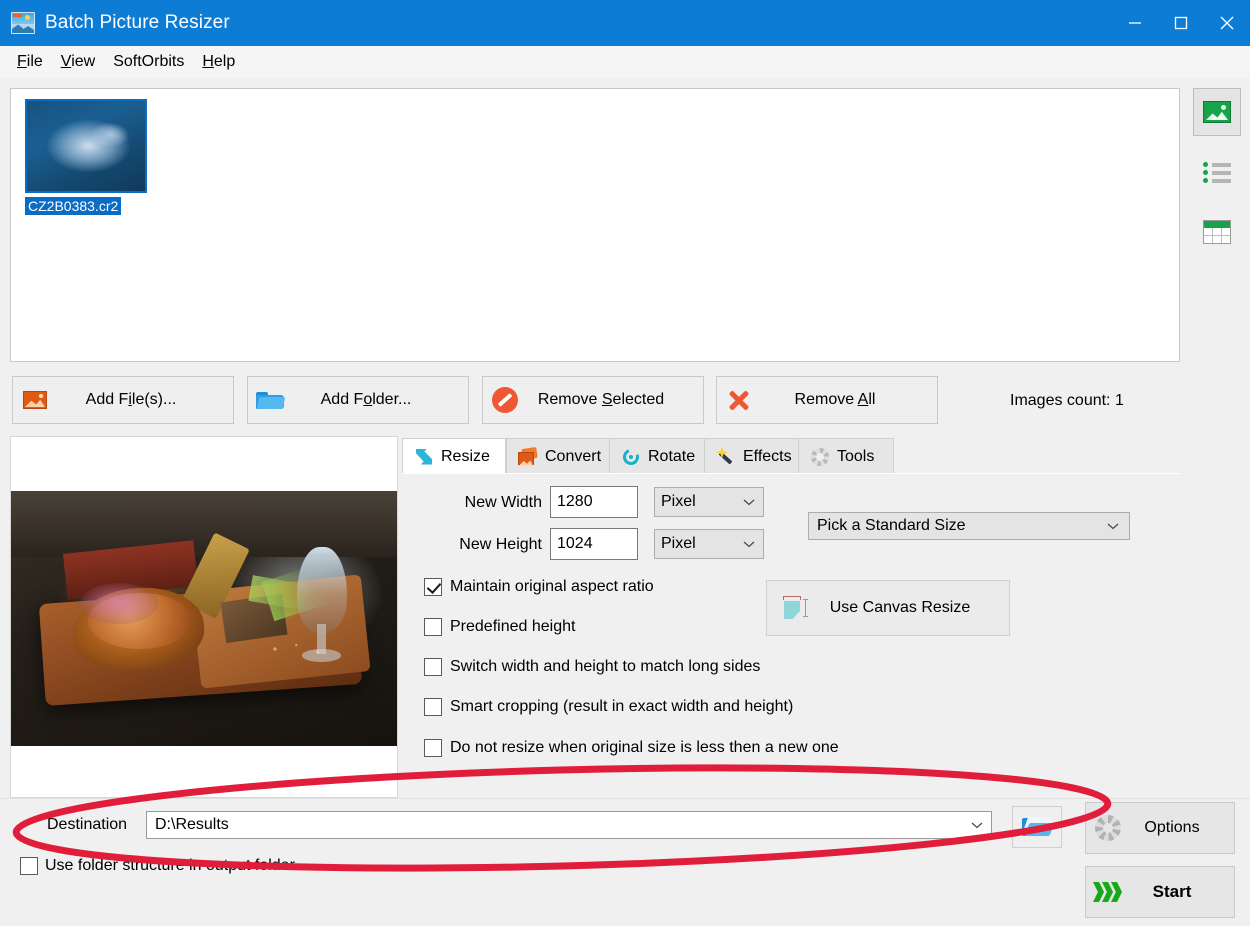 The width and height of the screenshot is (1250, 926). What do you see at coordinates (1227, 23) in the screenshot?
I see `close-button` at bounding box center [1227, 23].